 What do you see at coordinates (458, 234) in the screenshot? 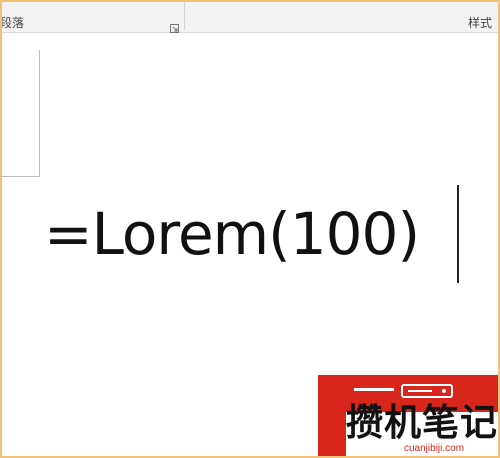
I see `text-cursor` at bounding box center [458, 234].